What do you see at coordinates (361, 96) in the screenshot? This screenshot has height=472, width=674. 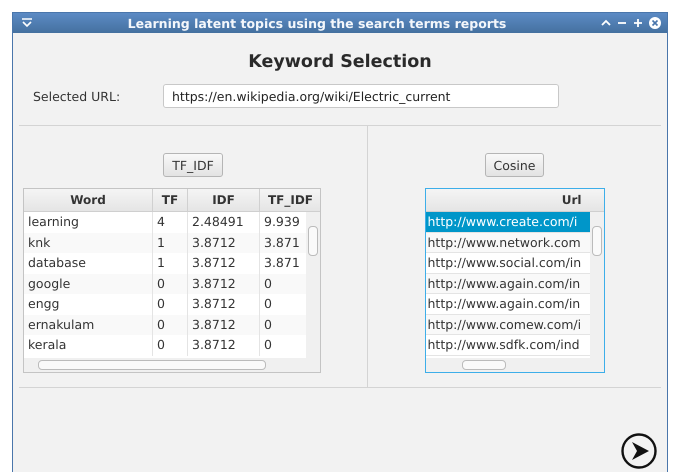 I see `url-field: https://en.wikipedia.org/wiki/Electric_current` at bounding box center [361, 96].